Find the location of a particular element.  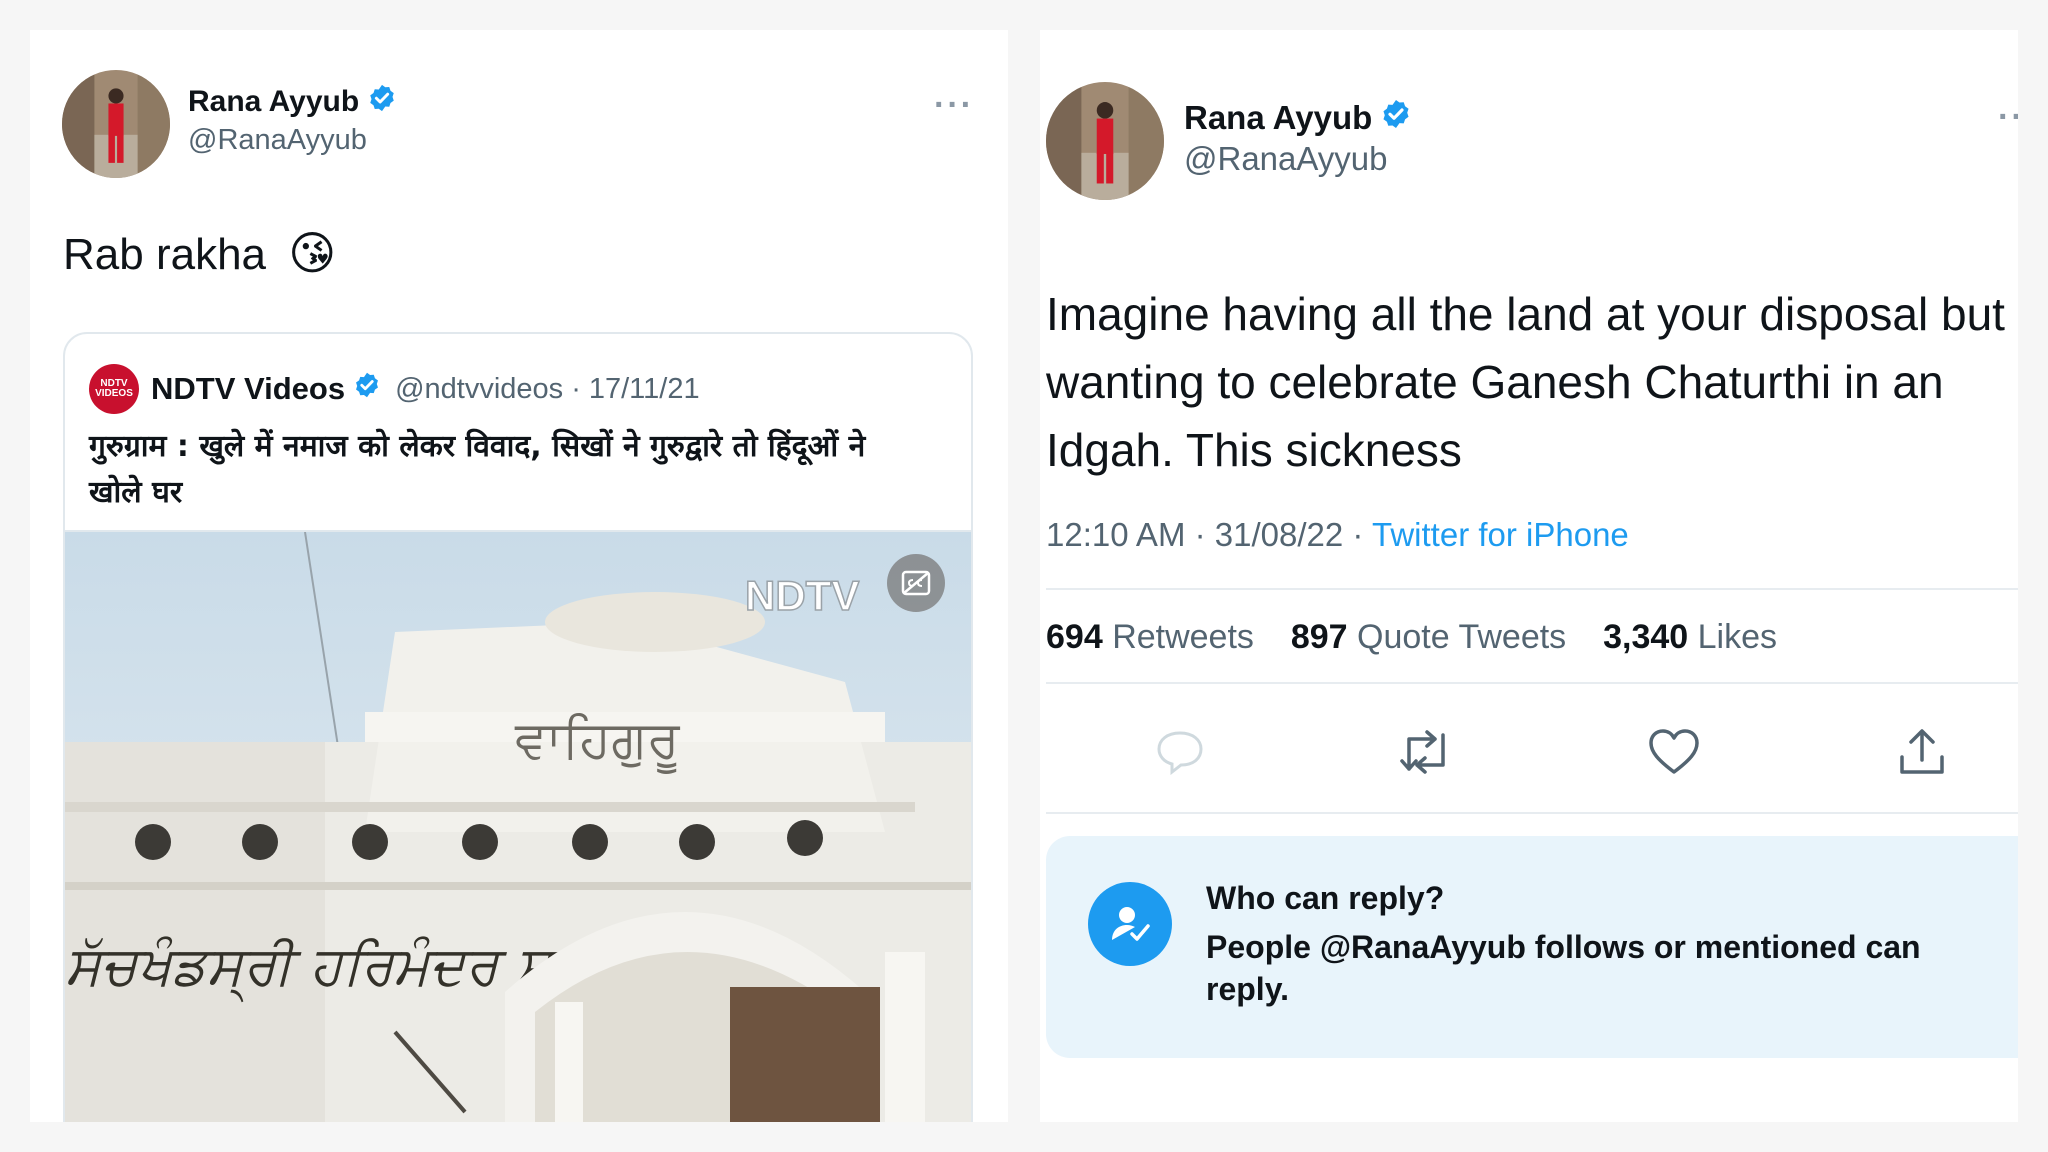

tweet-text: Rab rakha 😘 is located at coordinates (199, 253).